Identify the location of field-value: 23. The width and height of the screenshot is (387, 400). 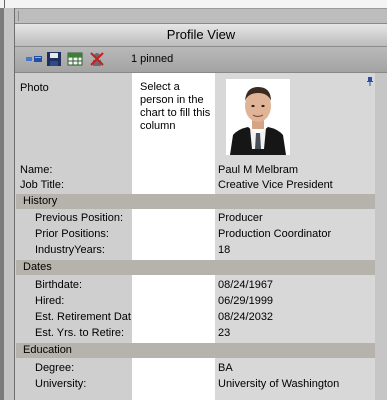
(224, 333).